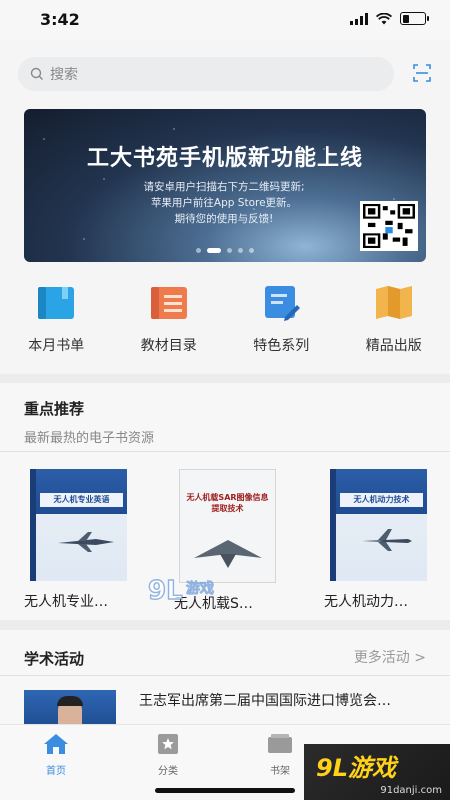 Image resolution: width=450 pixels, height=800 pixels. Describe the element at coordinates (56, 771) in the screenshot. I see `tab-label: 首页` at that location.